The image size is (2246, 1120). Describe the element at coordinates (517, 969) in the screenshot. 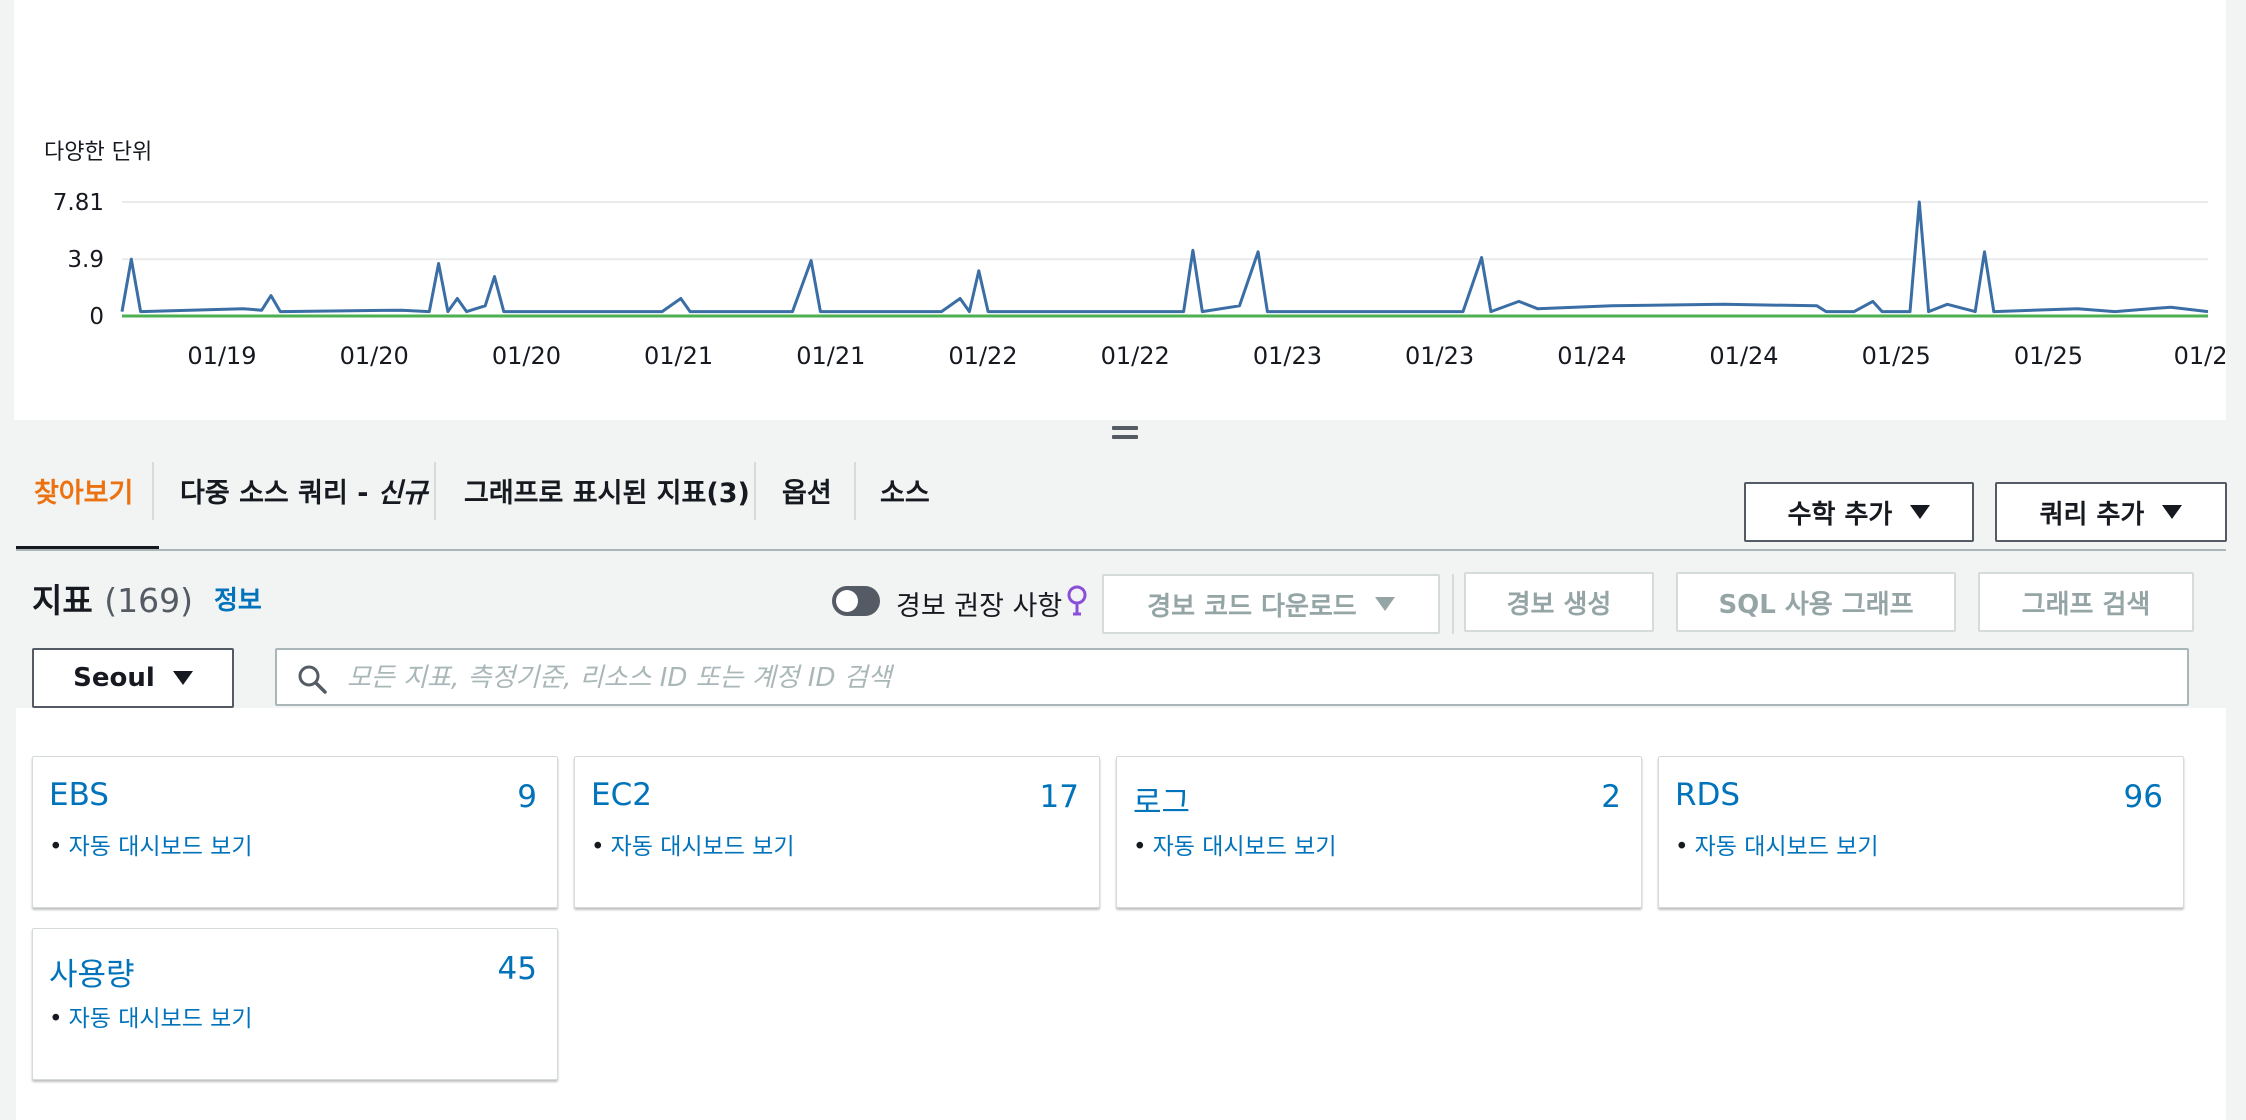

I see `namespace-metric-count: 45` at that location.